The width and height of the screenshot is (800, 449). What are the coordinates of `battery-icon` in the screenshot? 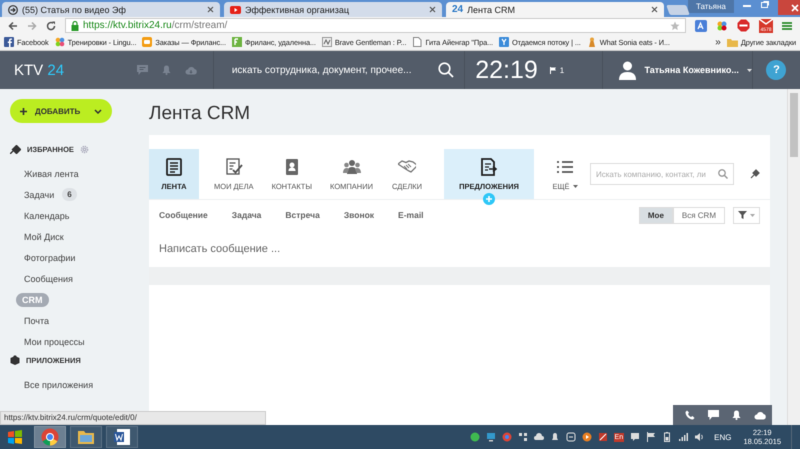 It's located at (667, 437).